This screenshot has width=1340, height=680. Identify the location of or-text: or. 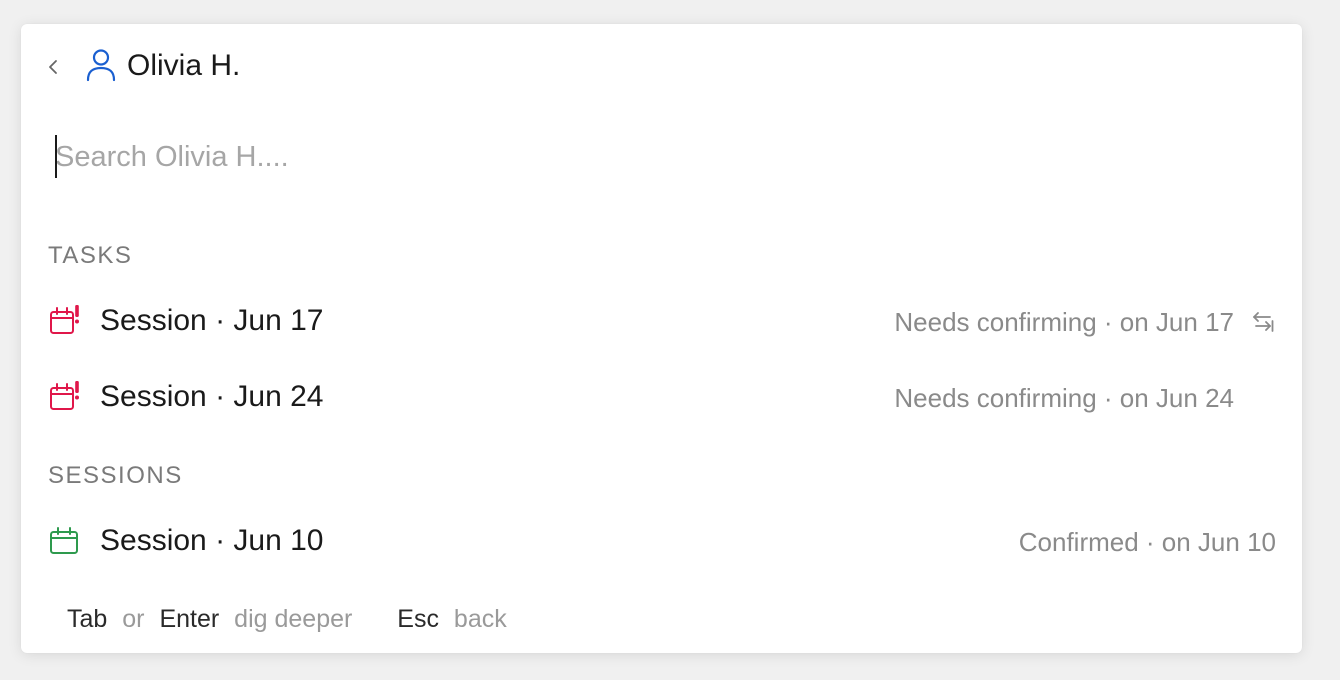
(133, 619).